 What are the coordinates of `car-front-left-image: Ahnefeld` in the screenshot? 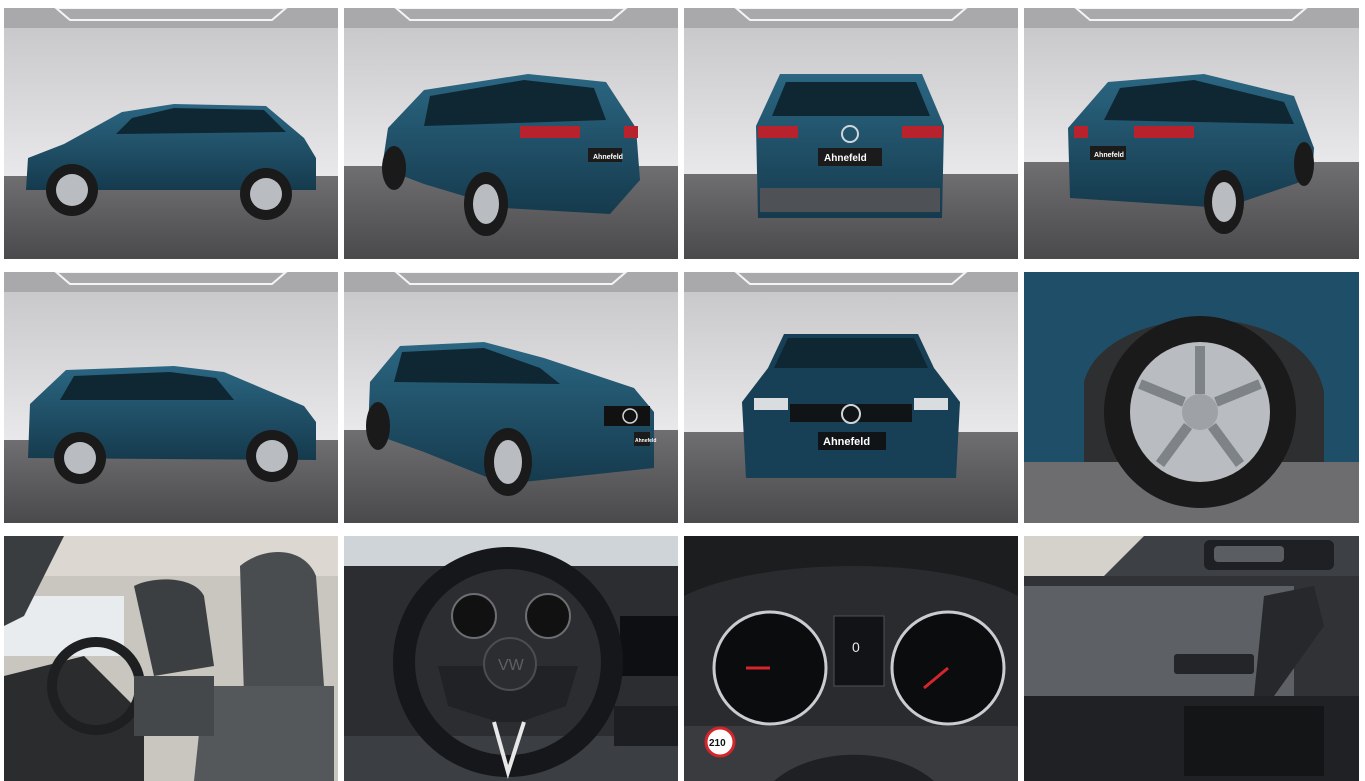 It's located at (511, 397).